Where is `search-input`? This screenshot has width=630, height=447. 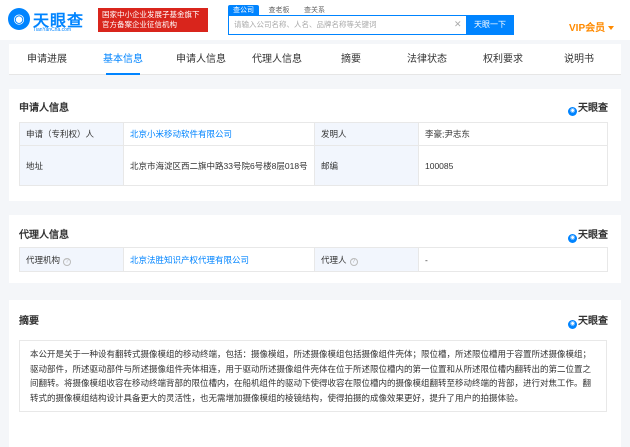 search-input is located at coordinates (341, 24).